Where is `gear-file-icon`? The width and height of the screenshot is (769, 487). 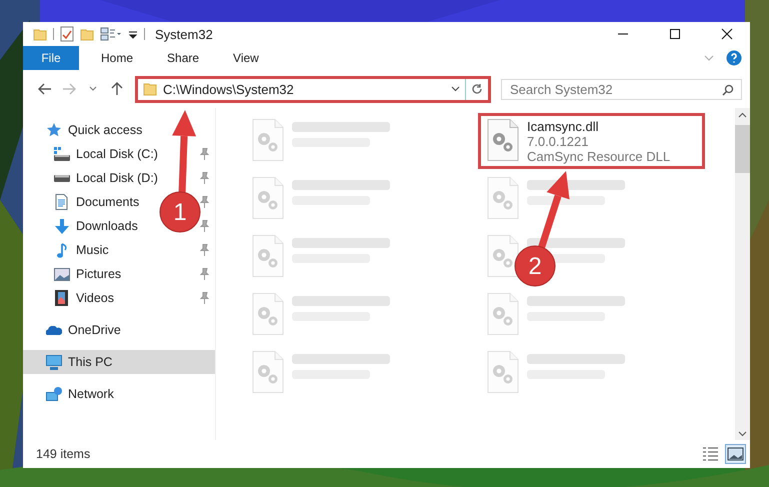 gear-file-icon is located at coordinates (503, 140).